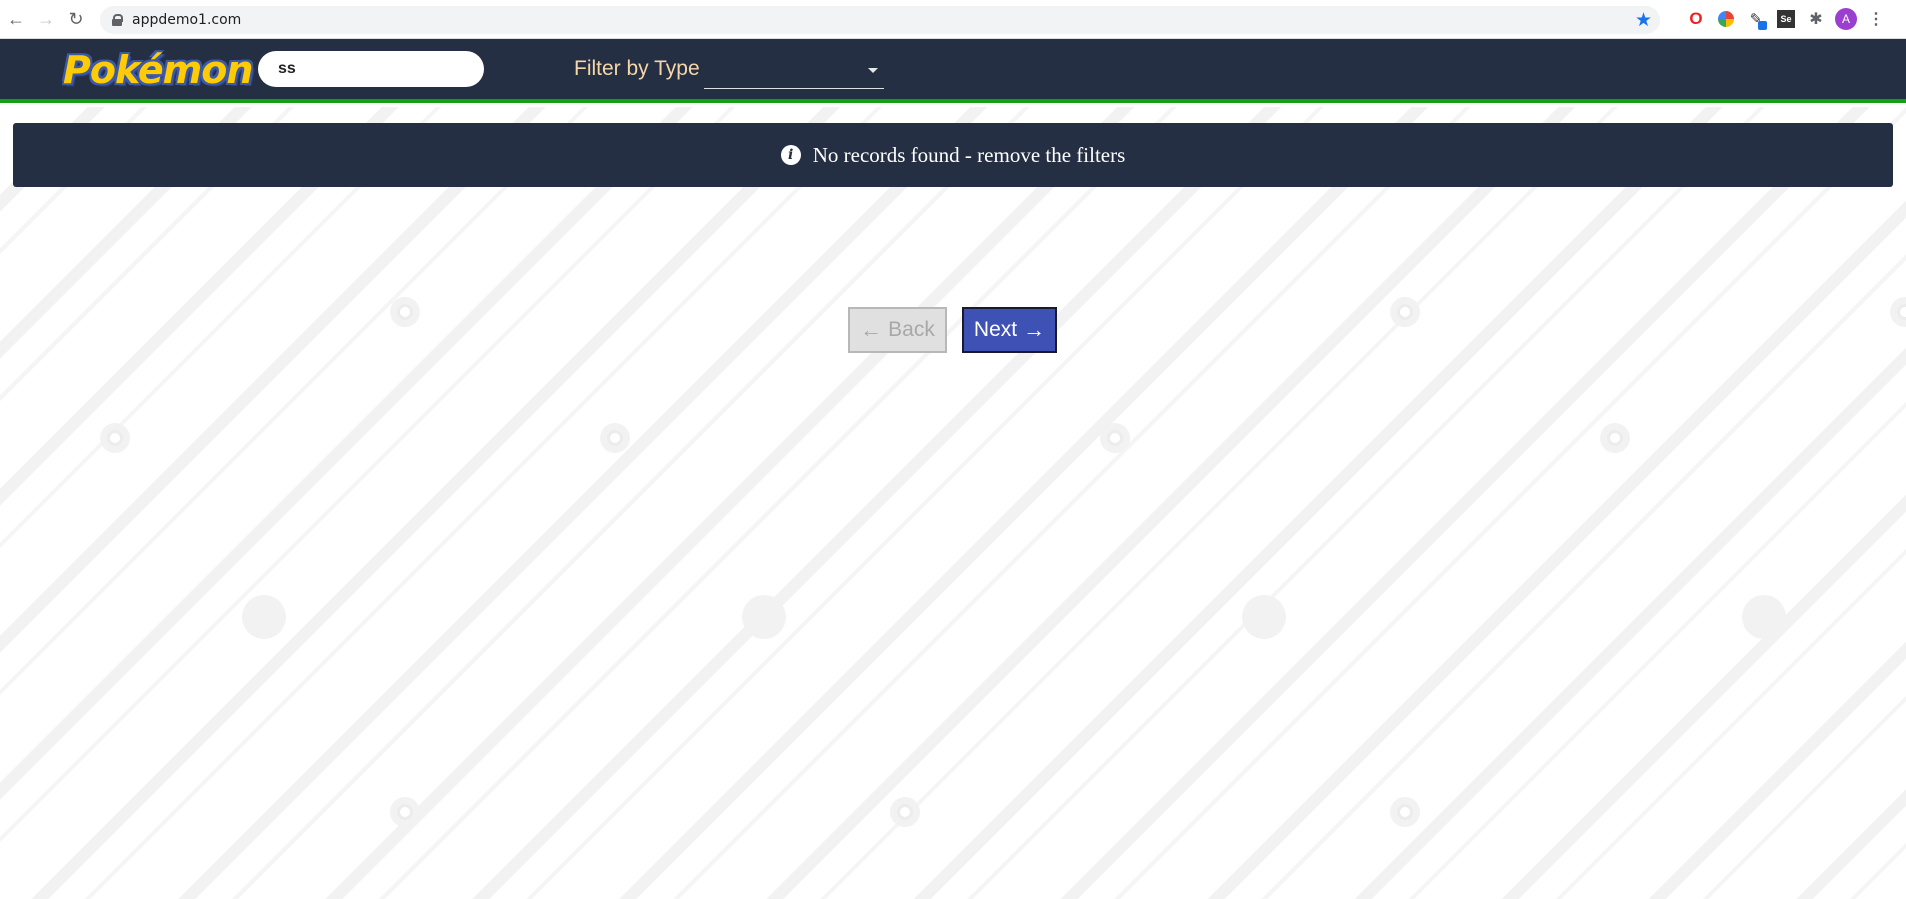 Image resolution: width=1906 pixels, height=899 pixels. Describe the element at coordinates (16, 19) in the screenshot. I see `back-nav-icon: ←` at that location.